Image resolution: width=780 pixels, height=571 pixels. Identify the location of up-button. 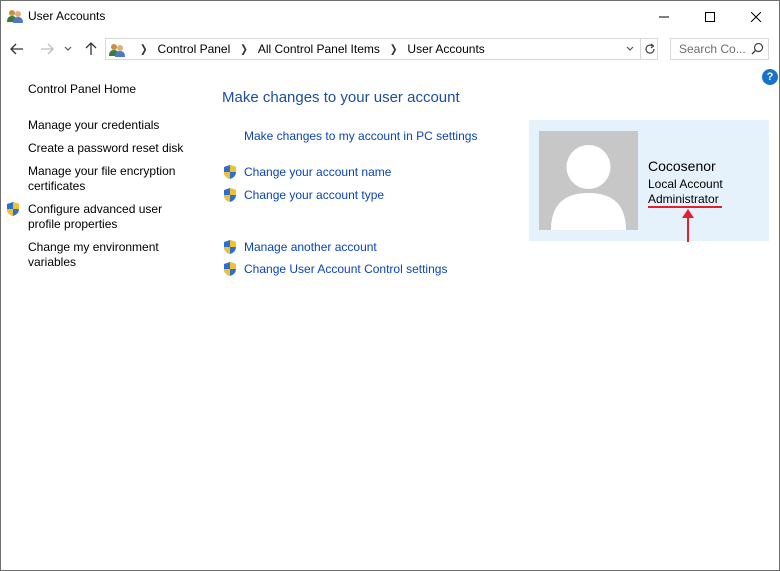
(91, 49).